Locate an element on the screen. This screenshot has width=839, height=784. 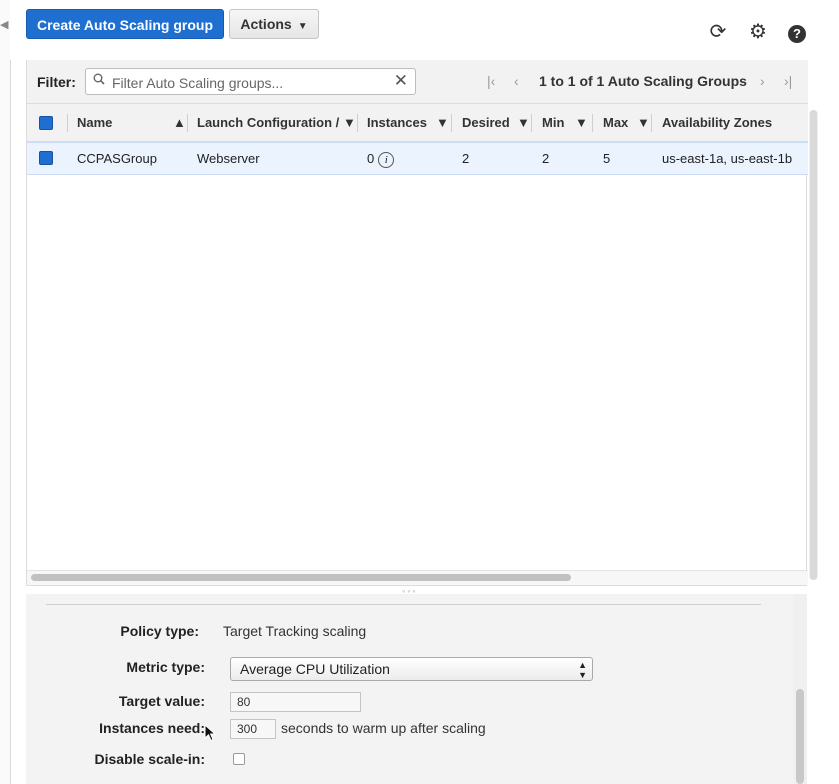
column-header-name: Name is located at coordinates (94, 123).